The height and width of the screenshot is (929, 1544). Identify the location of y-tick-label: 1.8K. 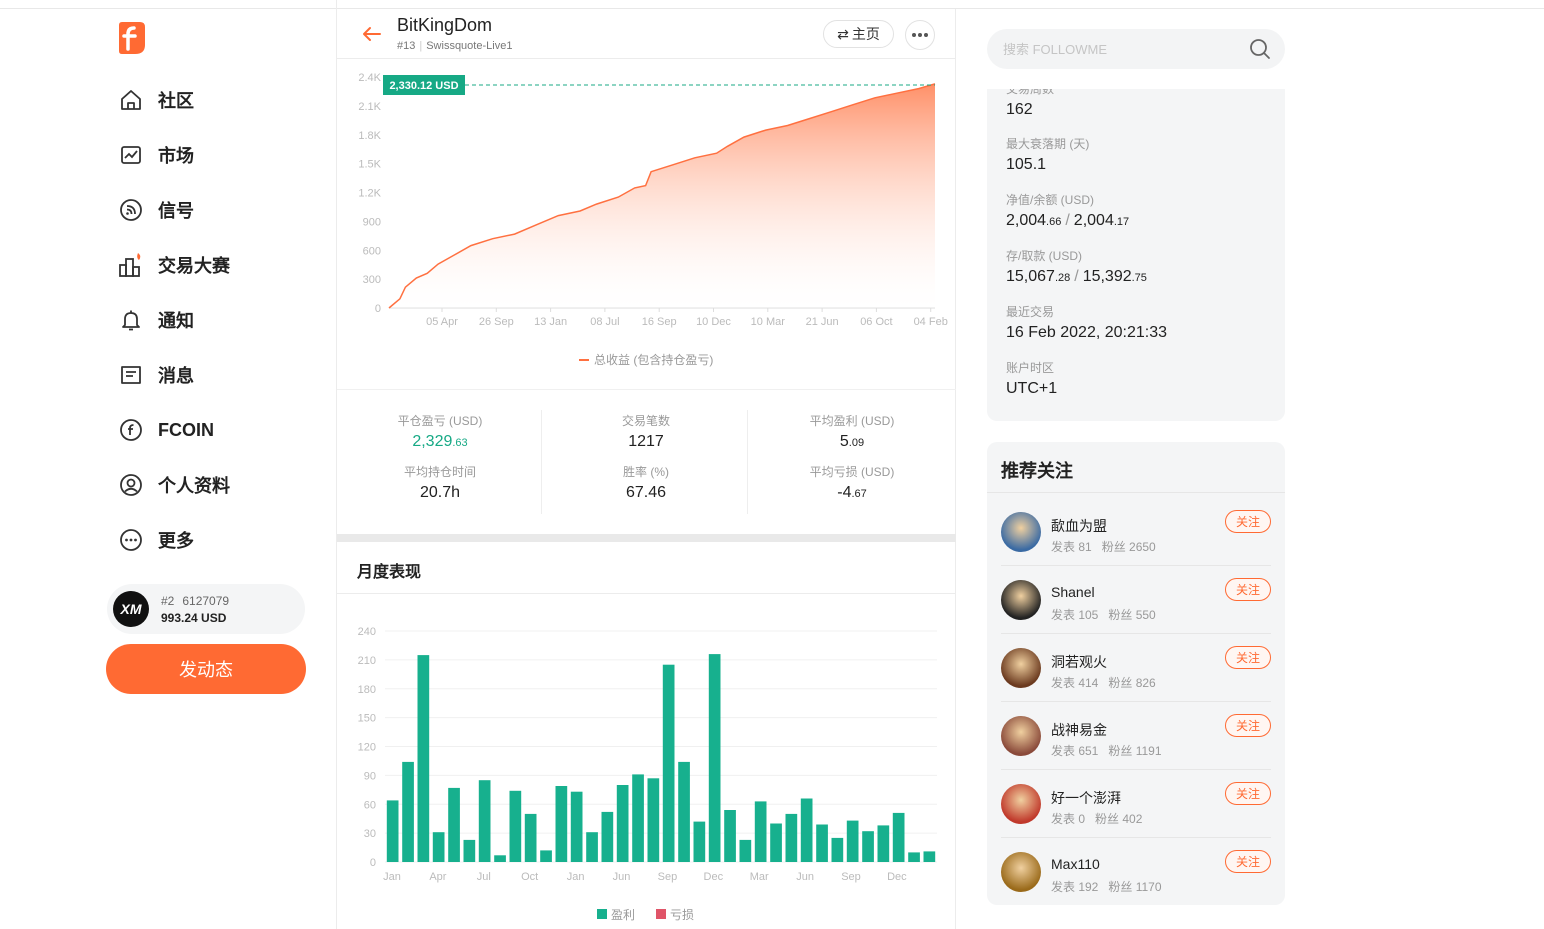
(369, 136).